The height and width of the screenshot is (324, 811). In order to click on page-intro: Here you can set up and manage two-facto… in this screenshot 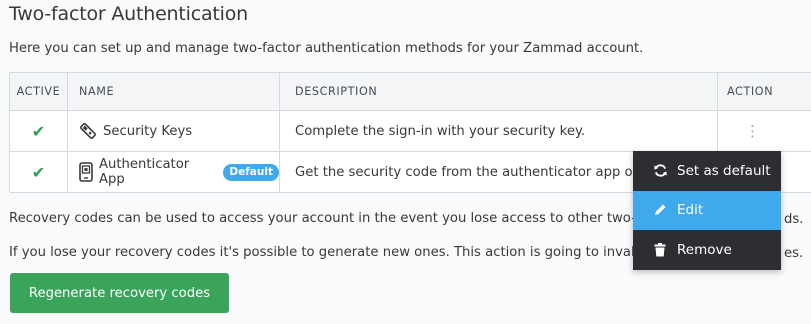, I will do `click(326, 48)`.